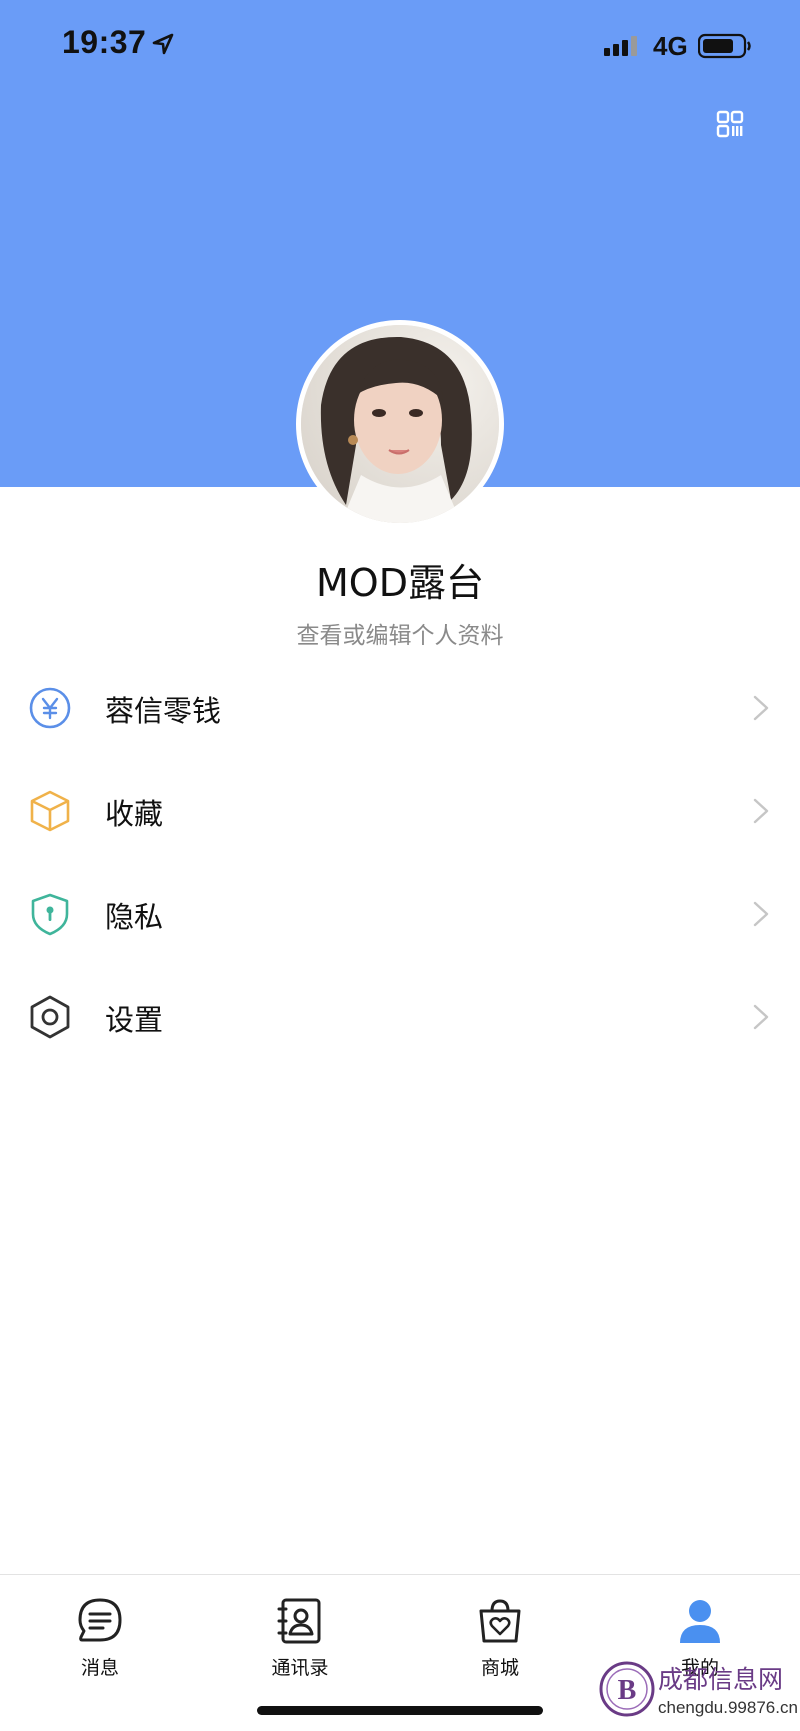  Describe the element at coordinates (400, 1710) in the screenshot. I see `home-indicator` at that location.